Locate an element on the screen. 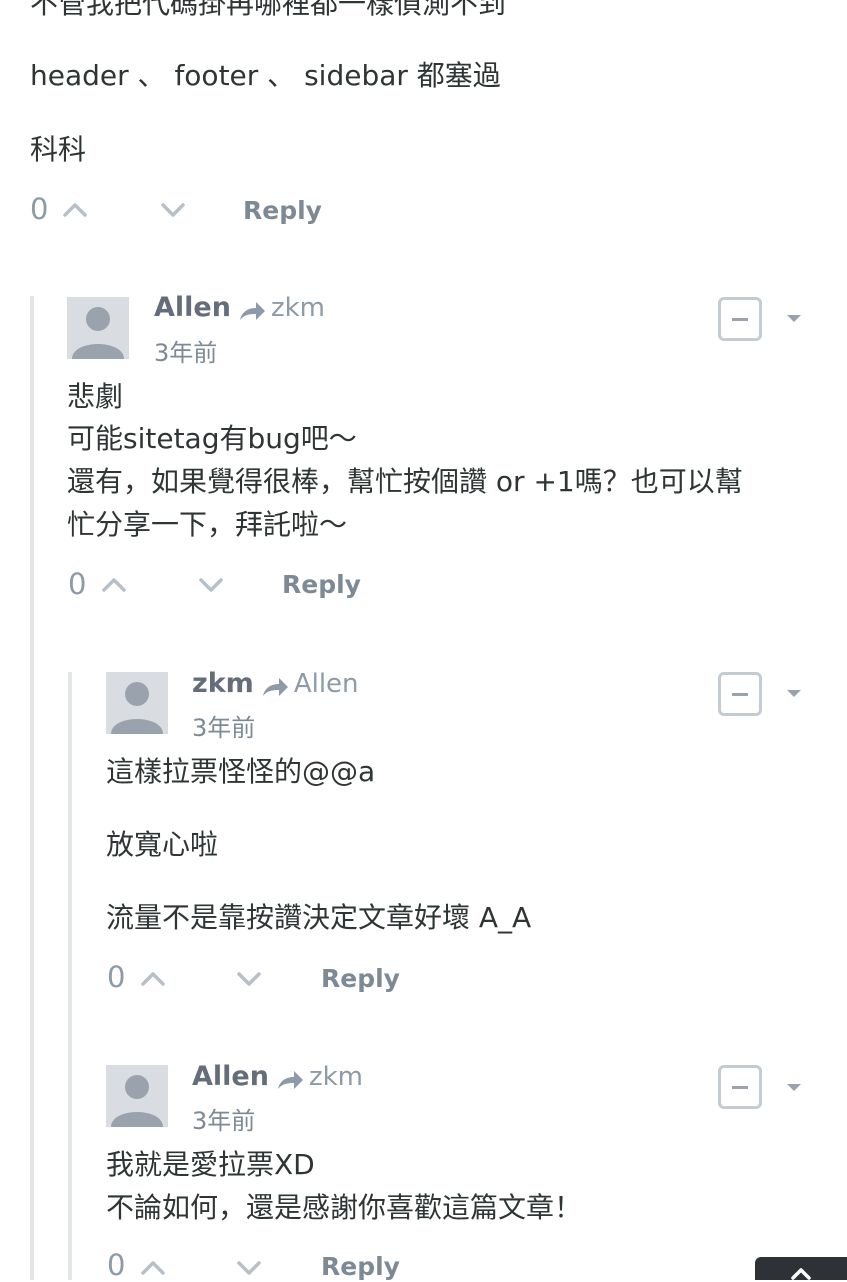 This screenshot has width=847, height=1282. comment-text-line: 不論如何，還是感謝你喜歡這篇文章！ is located at coordinates (344, 1207).